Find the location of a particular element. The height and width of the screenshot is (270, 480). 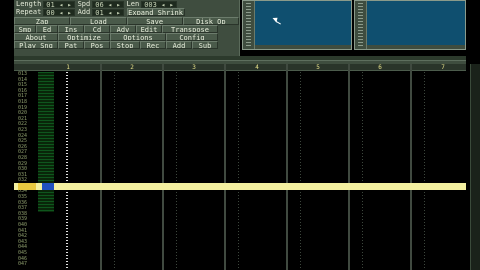

add-button: Add is located at coordinates (179, 45).